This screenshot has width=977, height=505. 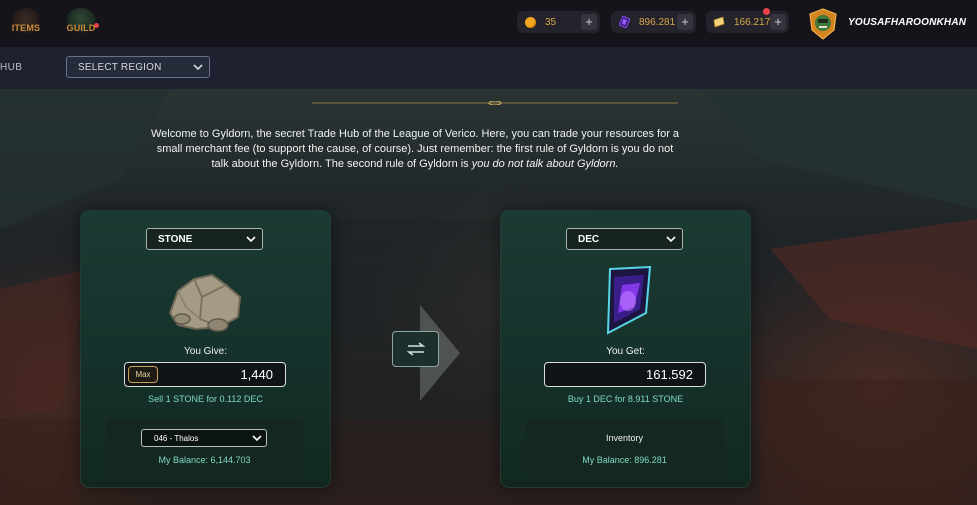 I want to click on username: YOUSAFHAROONKHAN, so click(x=907, y=22).